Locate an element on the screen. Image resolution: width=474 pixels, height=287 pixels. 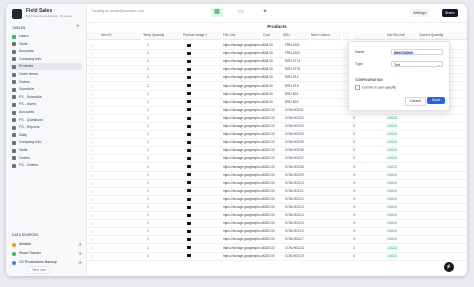
sidebar-item: FS - Users is located at coordinates (46, 104).